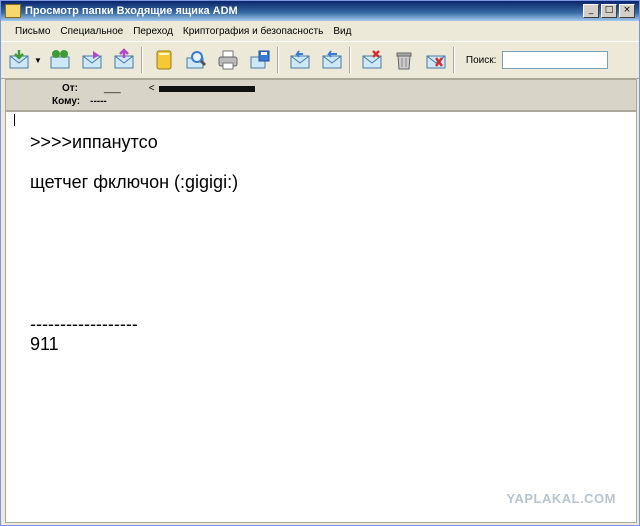 The width and height of the screenshot is (640, 526). Describe the element at coordinates (591, 11) in the screenshot. I see `minimize-button: _` at that location.